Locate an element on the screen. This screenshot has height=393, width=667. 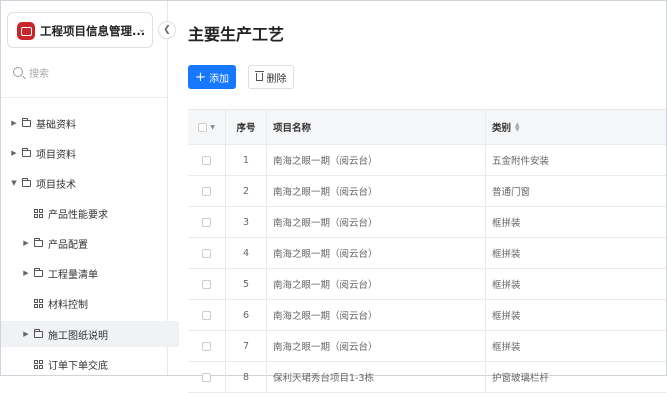
row-no: 8 is located at coordinates (246, 377).